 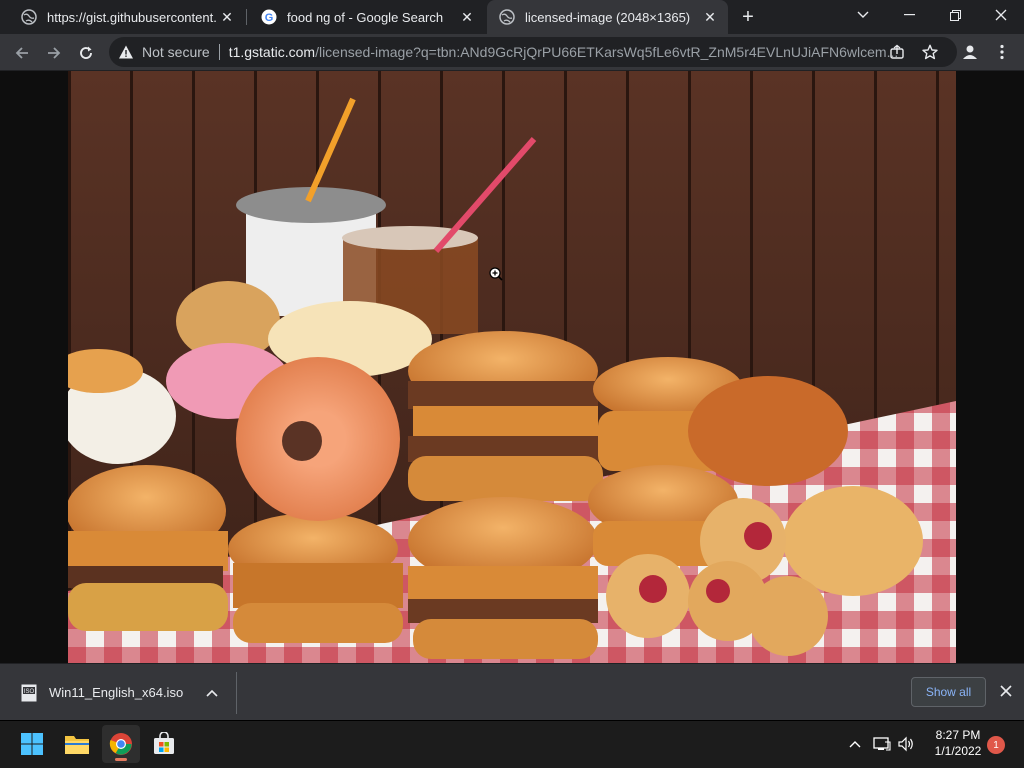 I want to click on back-button, so click(x=22, y=53).